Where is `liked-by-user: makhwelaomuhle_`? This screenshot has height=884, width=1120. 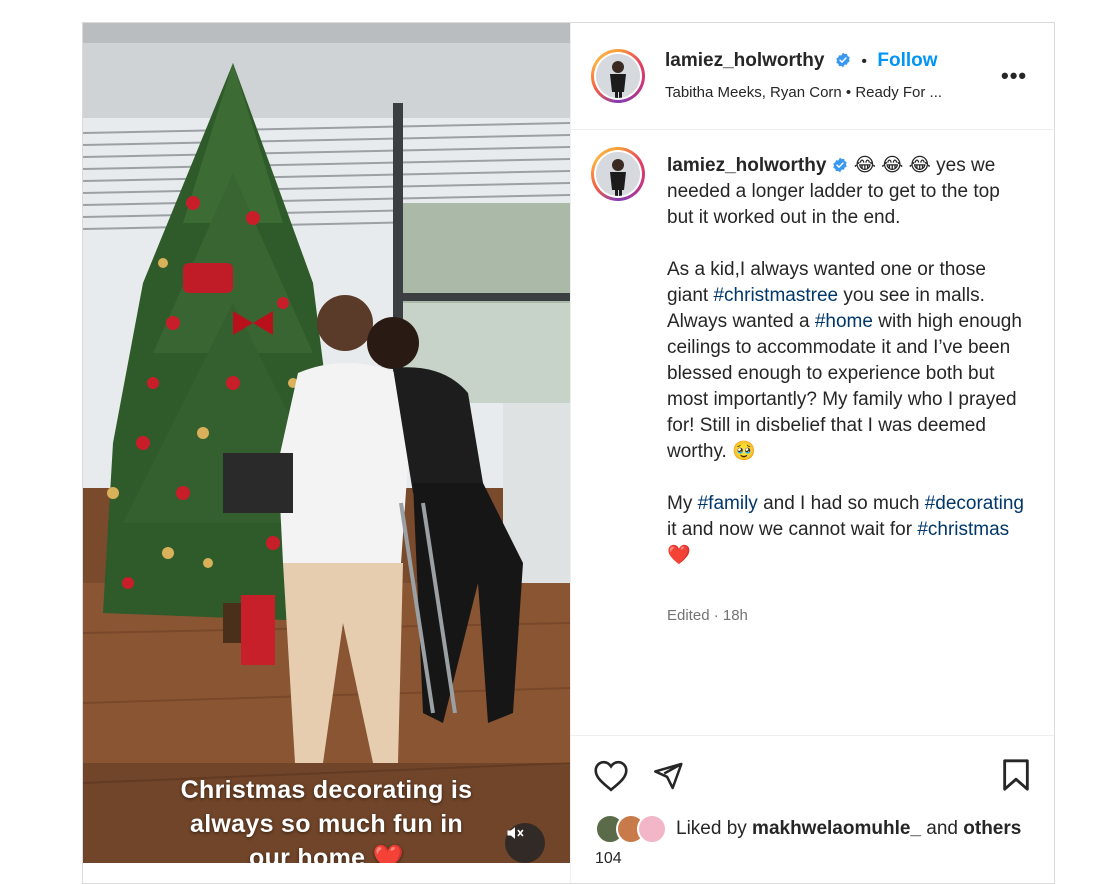
liked-by-user: makhwelaomuhle_ is located at coordinates (836, 828).